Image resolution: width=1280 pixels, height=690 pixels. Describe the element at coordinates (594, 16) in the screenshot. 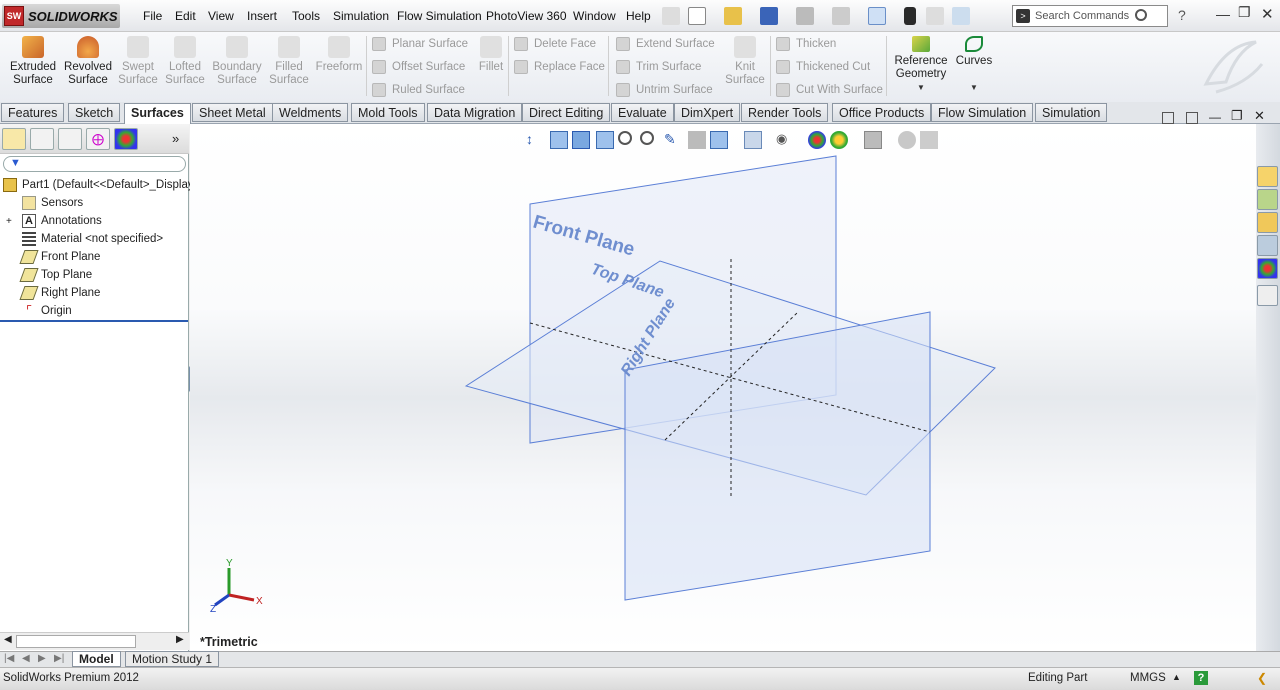

I see `menu-window: Window` at that location.